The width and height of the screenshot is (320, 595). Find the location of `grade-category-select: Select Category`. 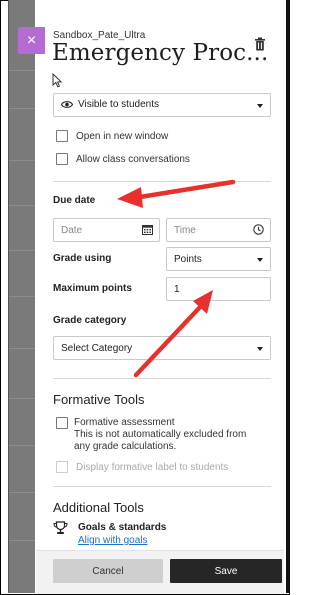

grade-category-select: Select Category is located at coordinates (162, 348).